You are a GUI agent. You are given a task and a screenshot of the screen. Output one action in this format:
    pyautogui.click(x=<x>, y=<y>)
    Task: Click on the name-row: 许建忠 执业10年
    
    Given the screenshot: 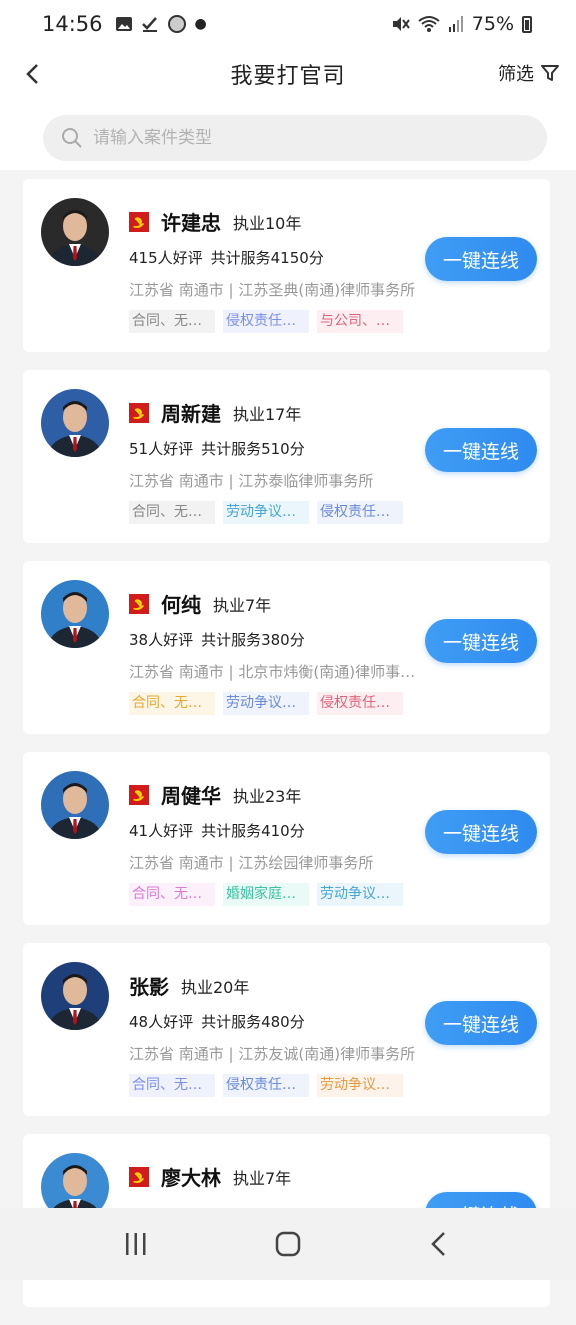 What is the action you would take?
    pyautogui.click(x=215, y=221)
    